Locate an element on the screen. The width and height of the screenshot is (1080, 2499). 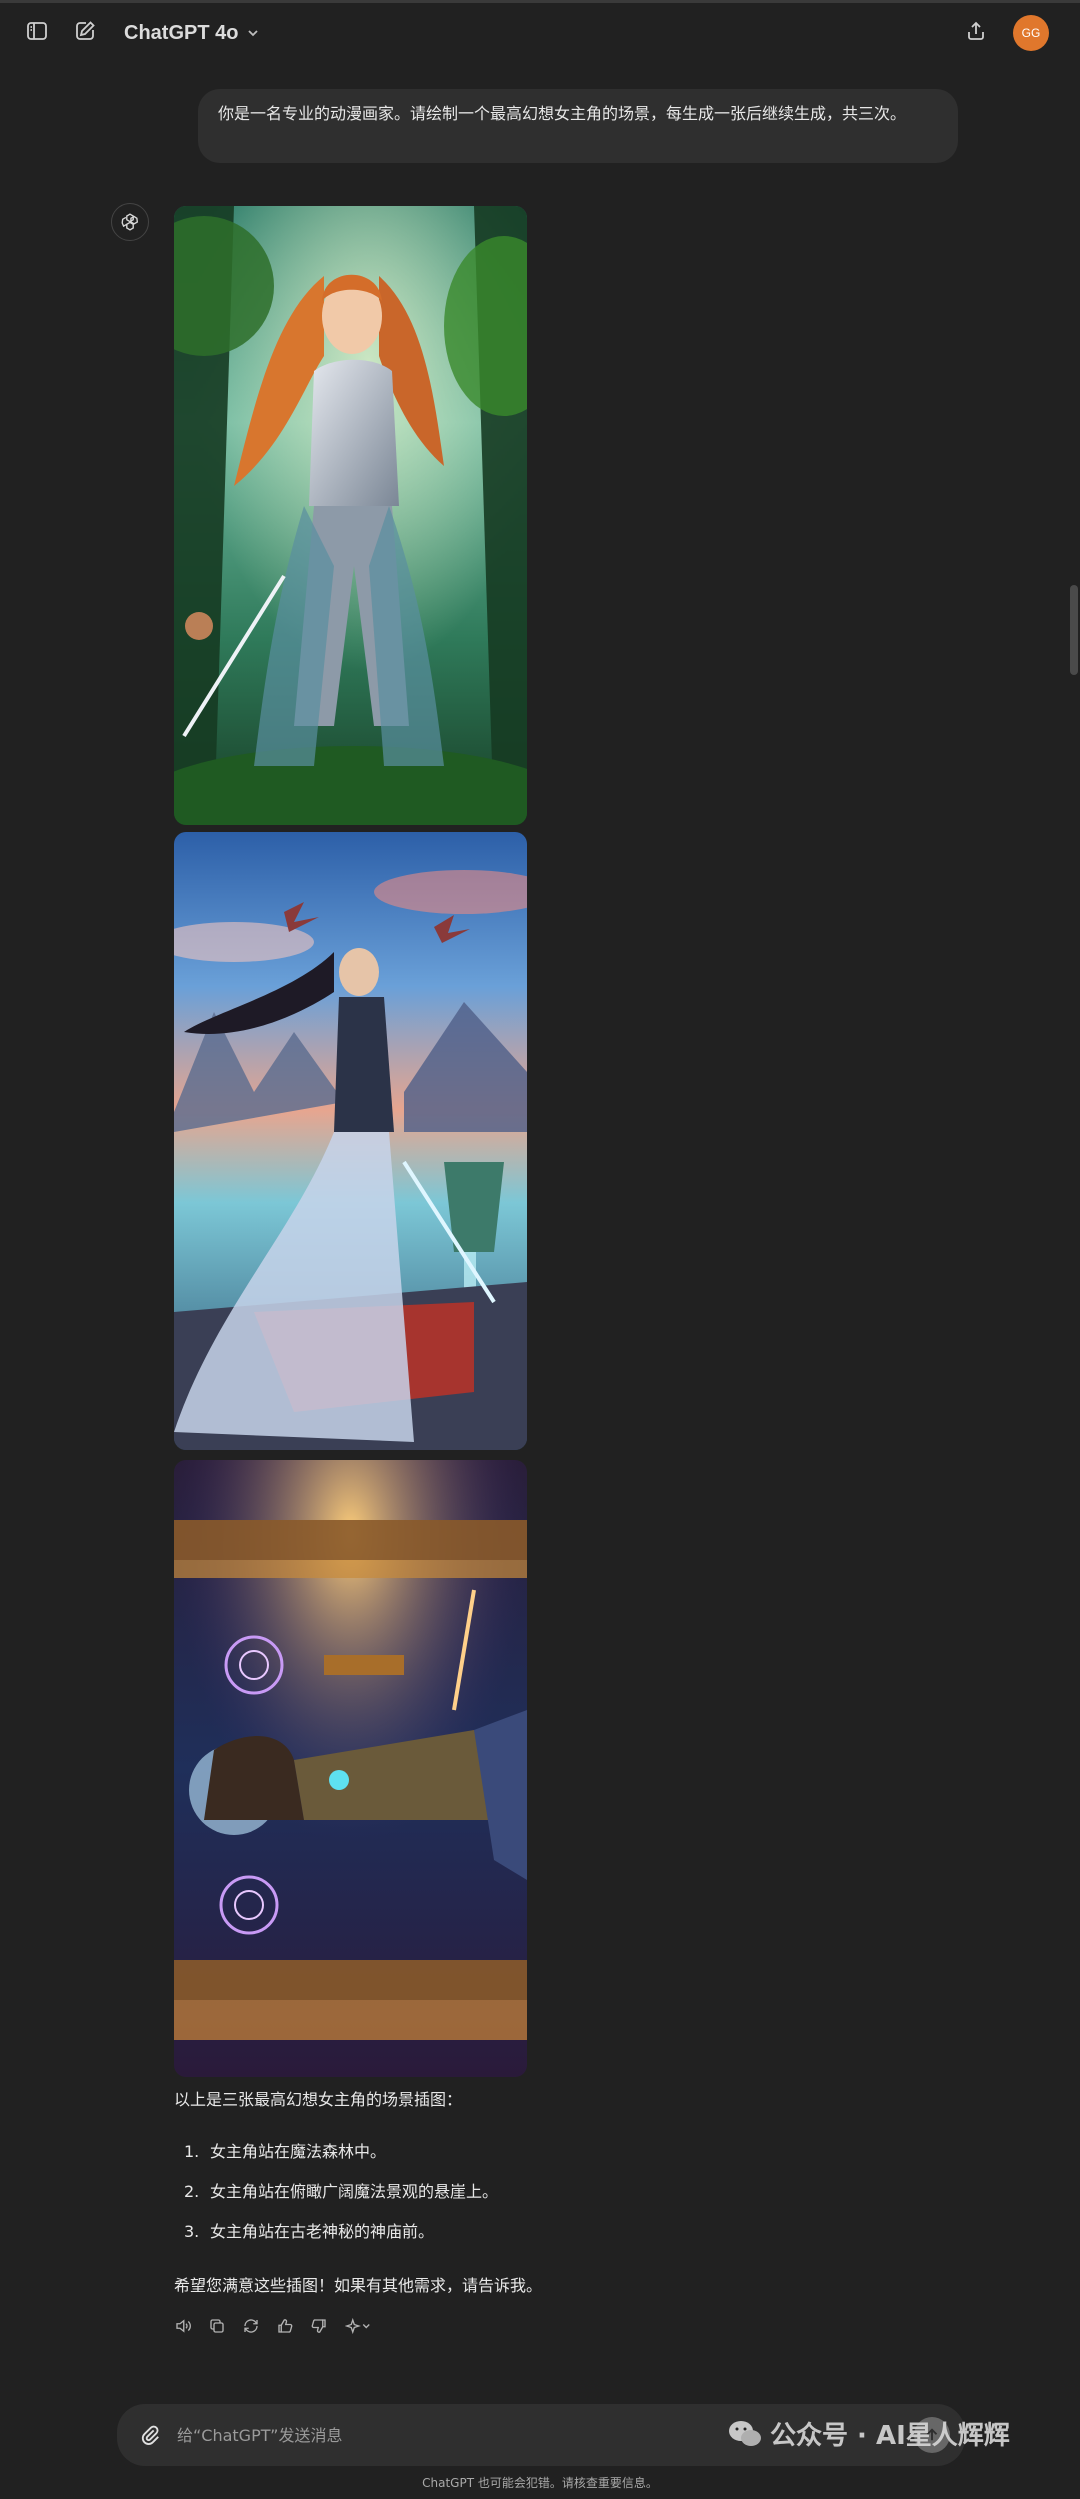
sidebar-toggle-icon is located at coordinates (37, 31).